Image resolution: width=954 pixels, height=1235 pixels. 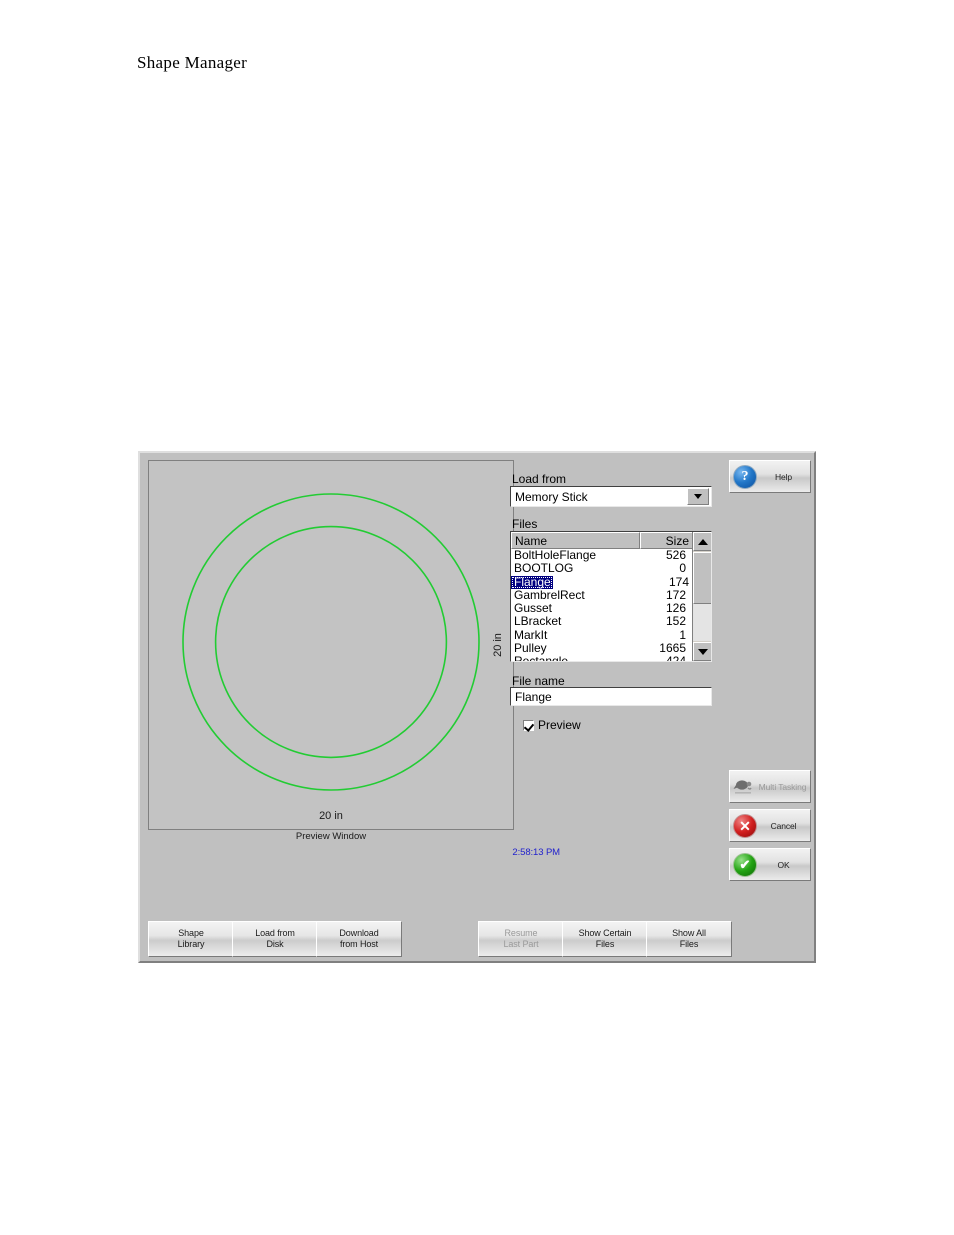 I want to click on show-certain-files-button-line2: Files, so click(x=605, y=944).